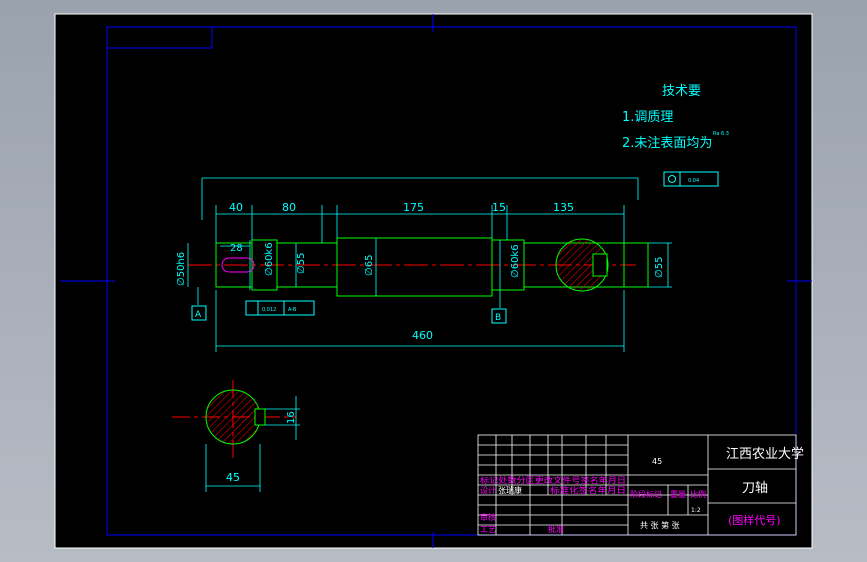 Image resolution: width=867 pixels, height=562 pixels. Describe the element at coordinates (291, 417) in the screenshot. I see `section-dim-16: 16` at that location.